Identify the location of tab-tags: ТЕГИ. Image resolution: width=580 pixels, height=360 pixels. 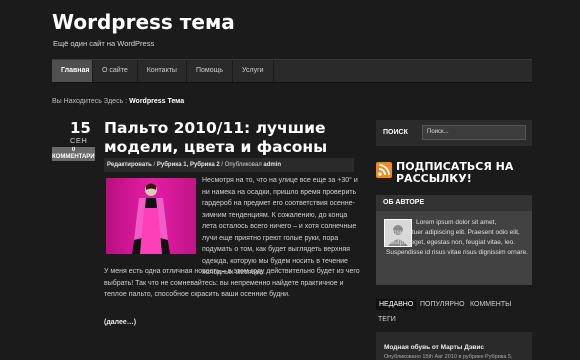
(387, 319).